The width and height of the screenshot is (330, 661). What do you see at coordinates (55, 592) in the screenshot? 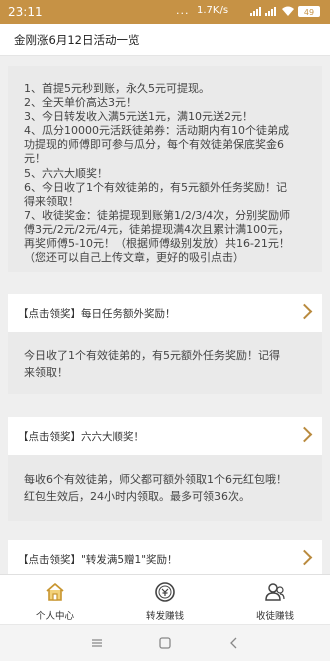
I see `home-icon` at bounding box center [55, 592].